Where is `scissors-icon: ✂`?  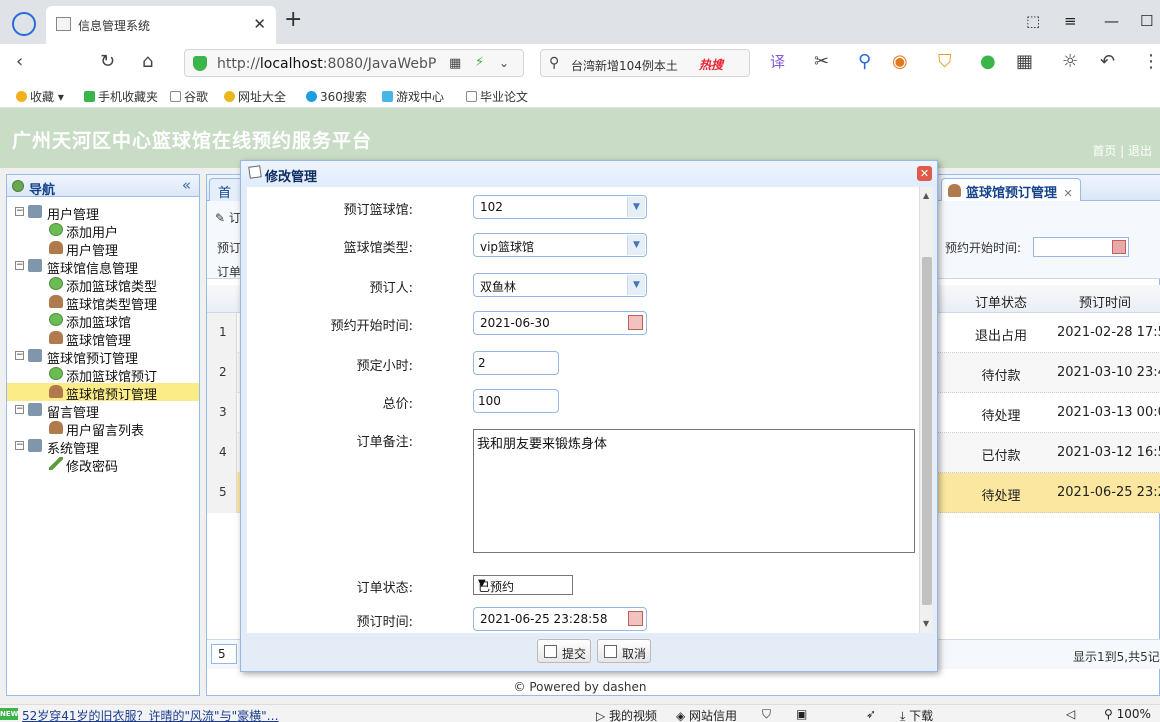 scissors-icon: ✂ is located at coordinates (821, 62).